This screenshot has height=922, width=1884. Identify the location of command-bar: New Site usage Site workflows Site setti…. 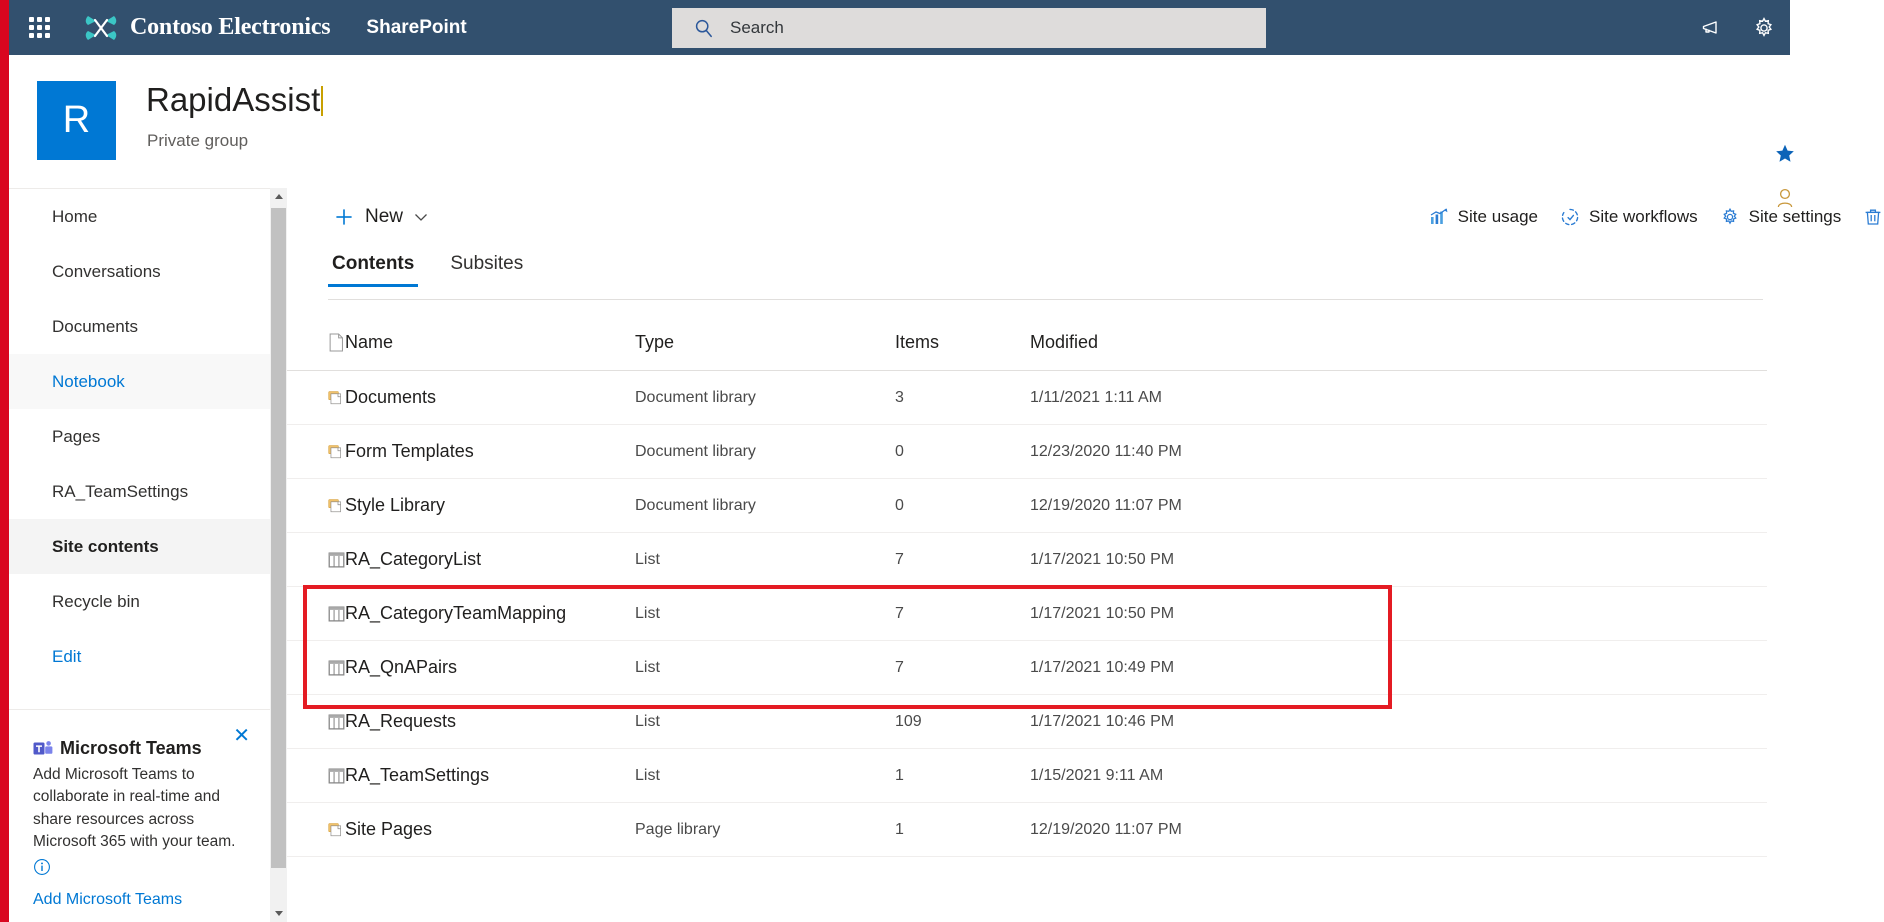
(1085, 216).